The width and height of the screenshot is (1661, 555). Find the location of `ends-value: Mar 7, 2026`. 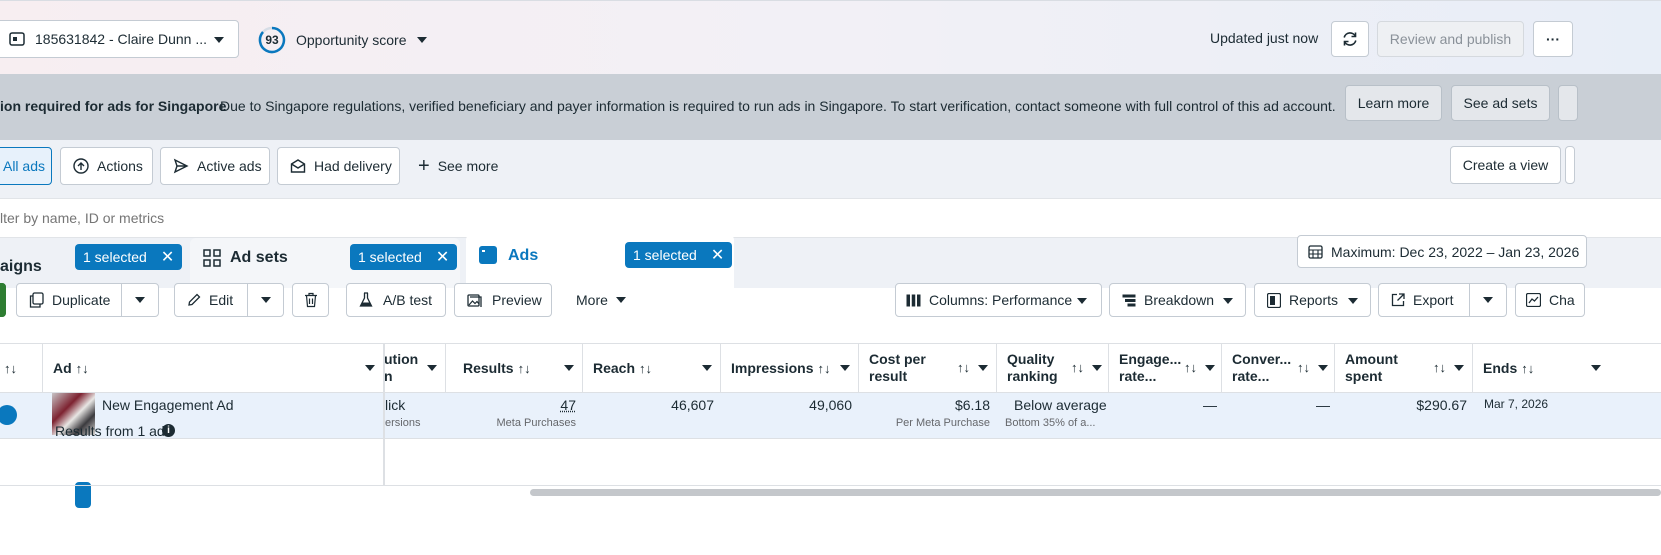

ends-value: Mar 7, 2026 is located at coordinates (1516, 404).